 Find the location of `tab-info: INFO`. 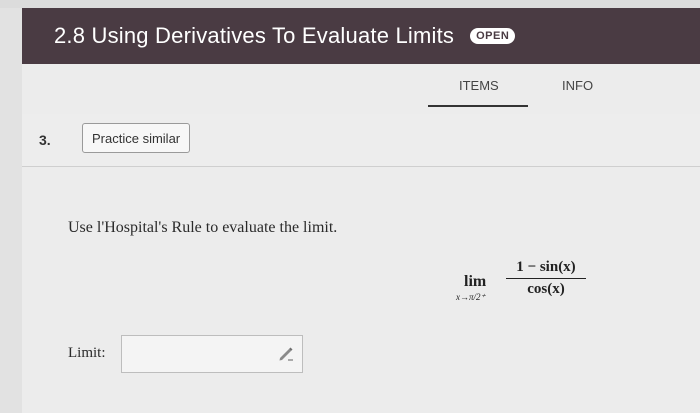

tab-info: INFO is located at coordinates (577, 85).